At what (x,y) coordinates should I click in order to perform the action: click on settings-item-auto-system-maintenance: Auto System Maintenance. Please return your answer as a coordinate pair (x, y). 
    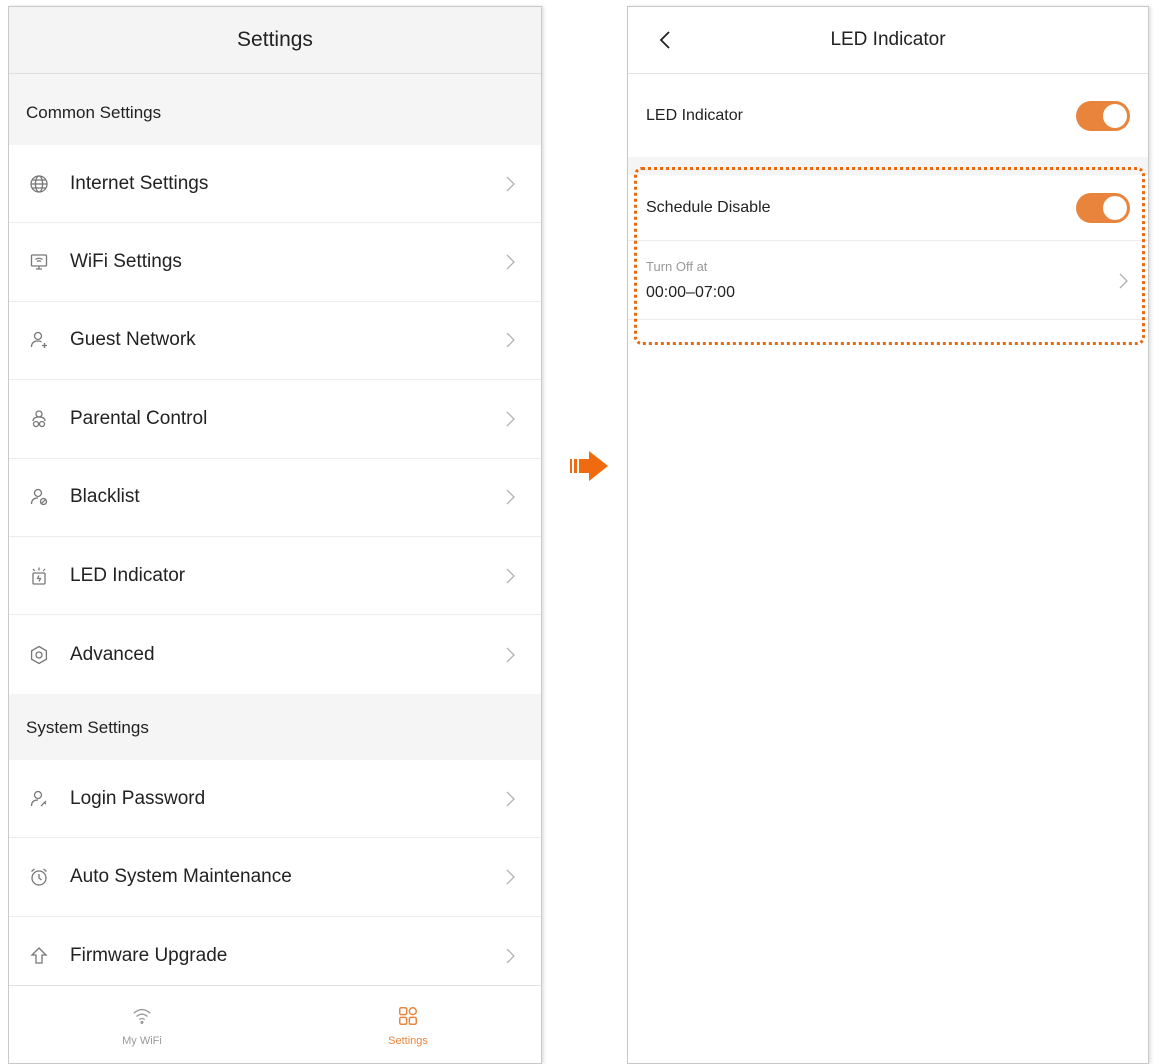
    Looking at the image, I should click on (275, 877).